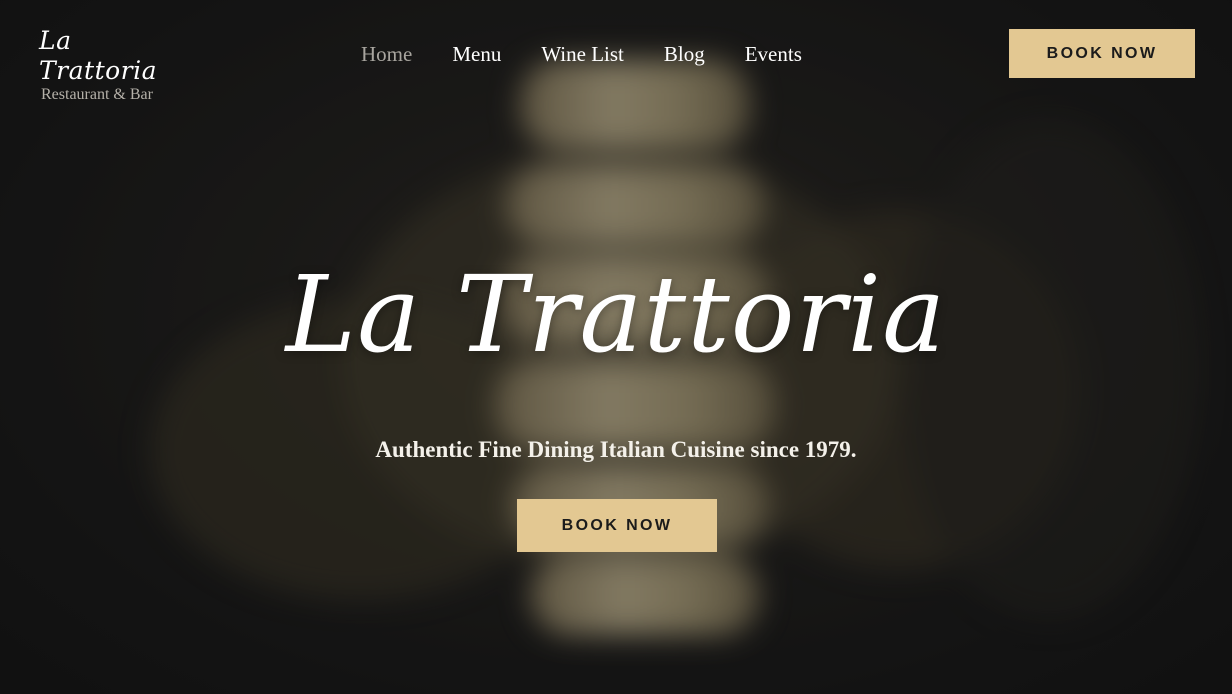  I want to click on main-nav: Home Menu Wine List Blog Events, so click(581, 54).